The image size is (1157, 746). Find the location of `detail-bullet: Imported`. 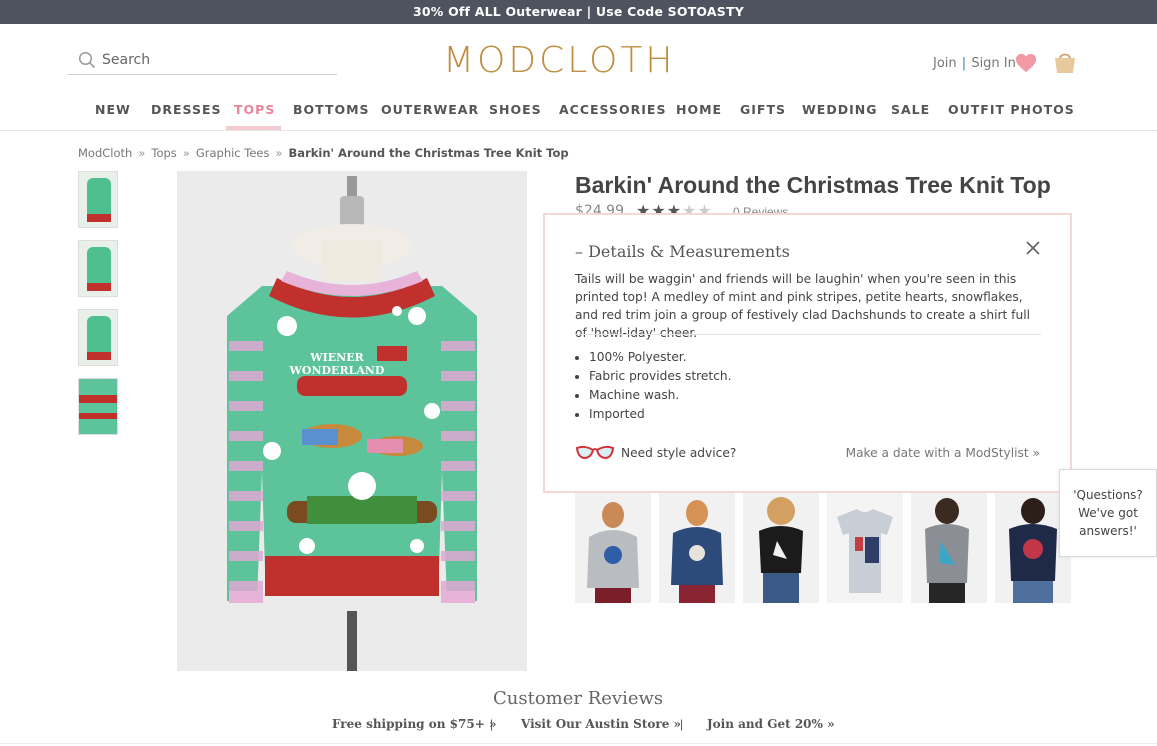

detail-bullet: Imported is located at coordinates (660, 414).